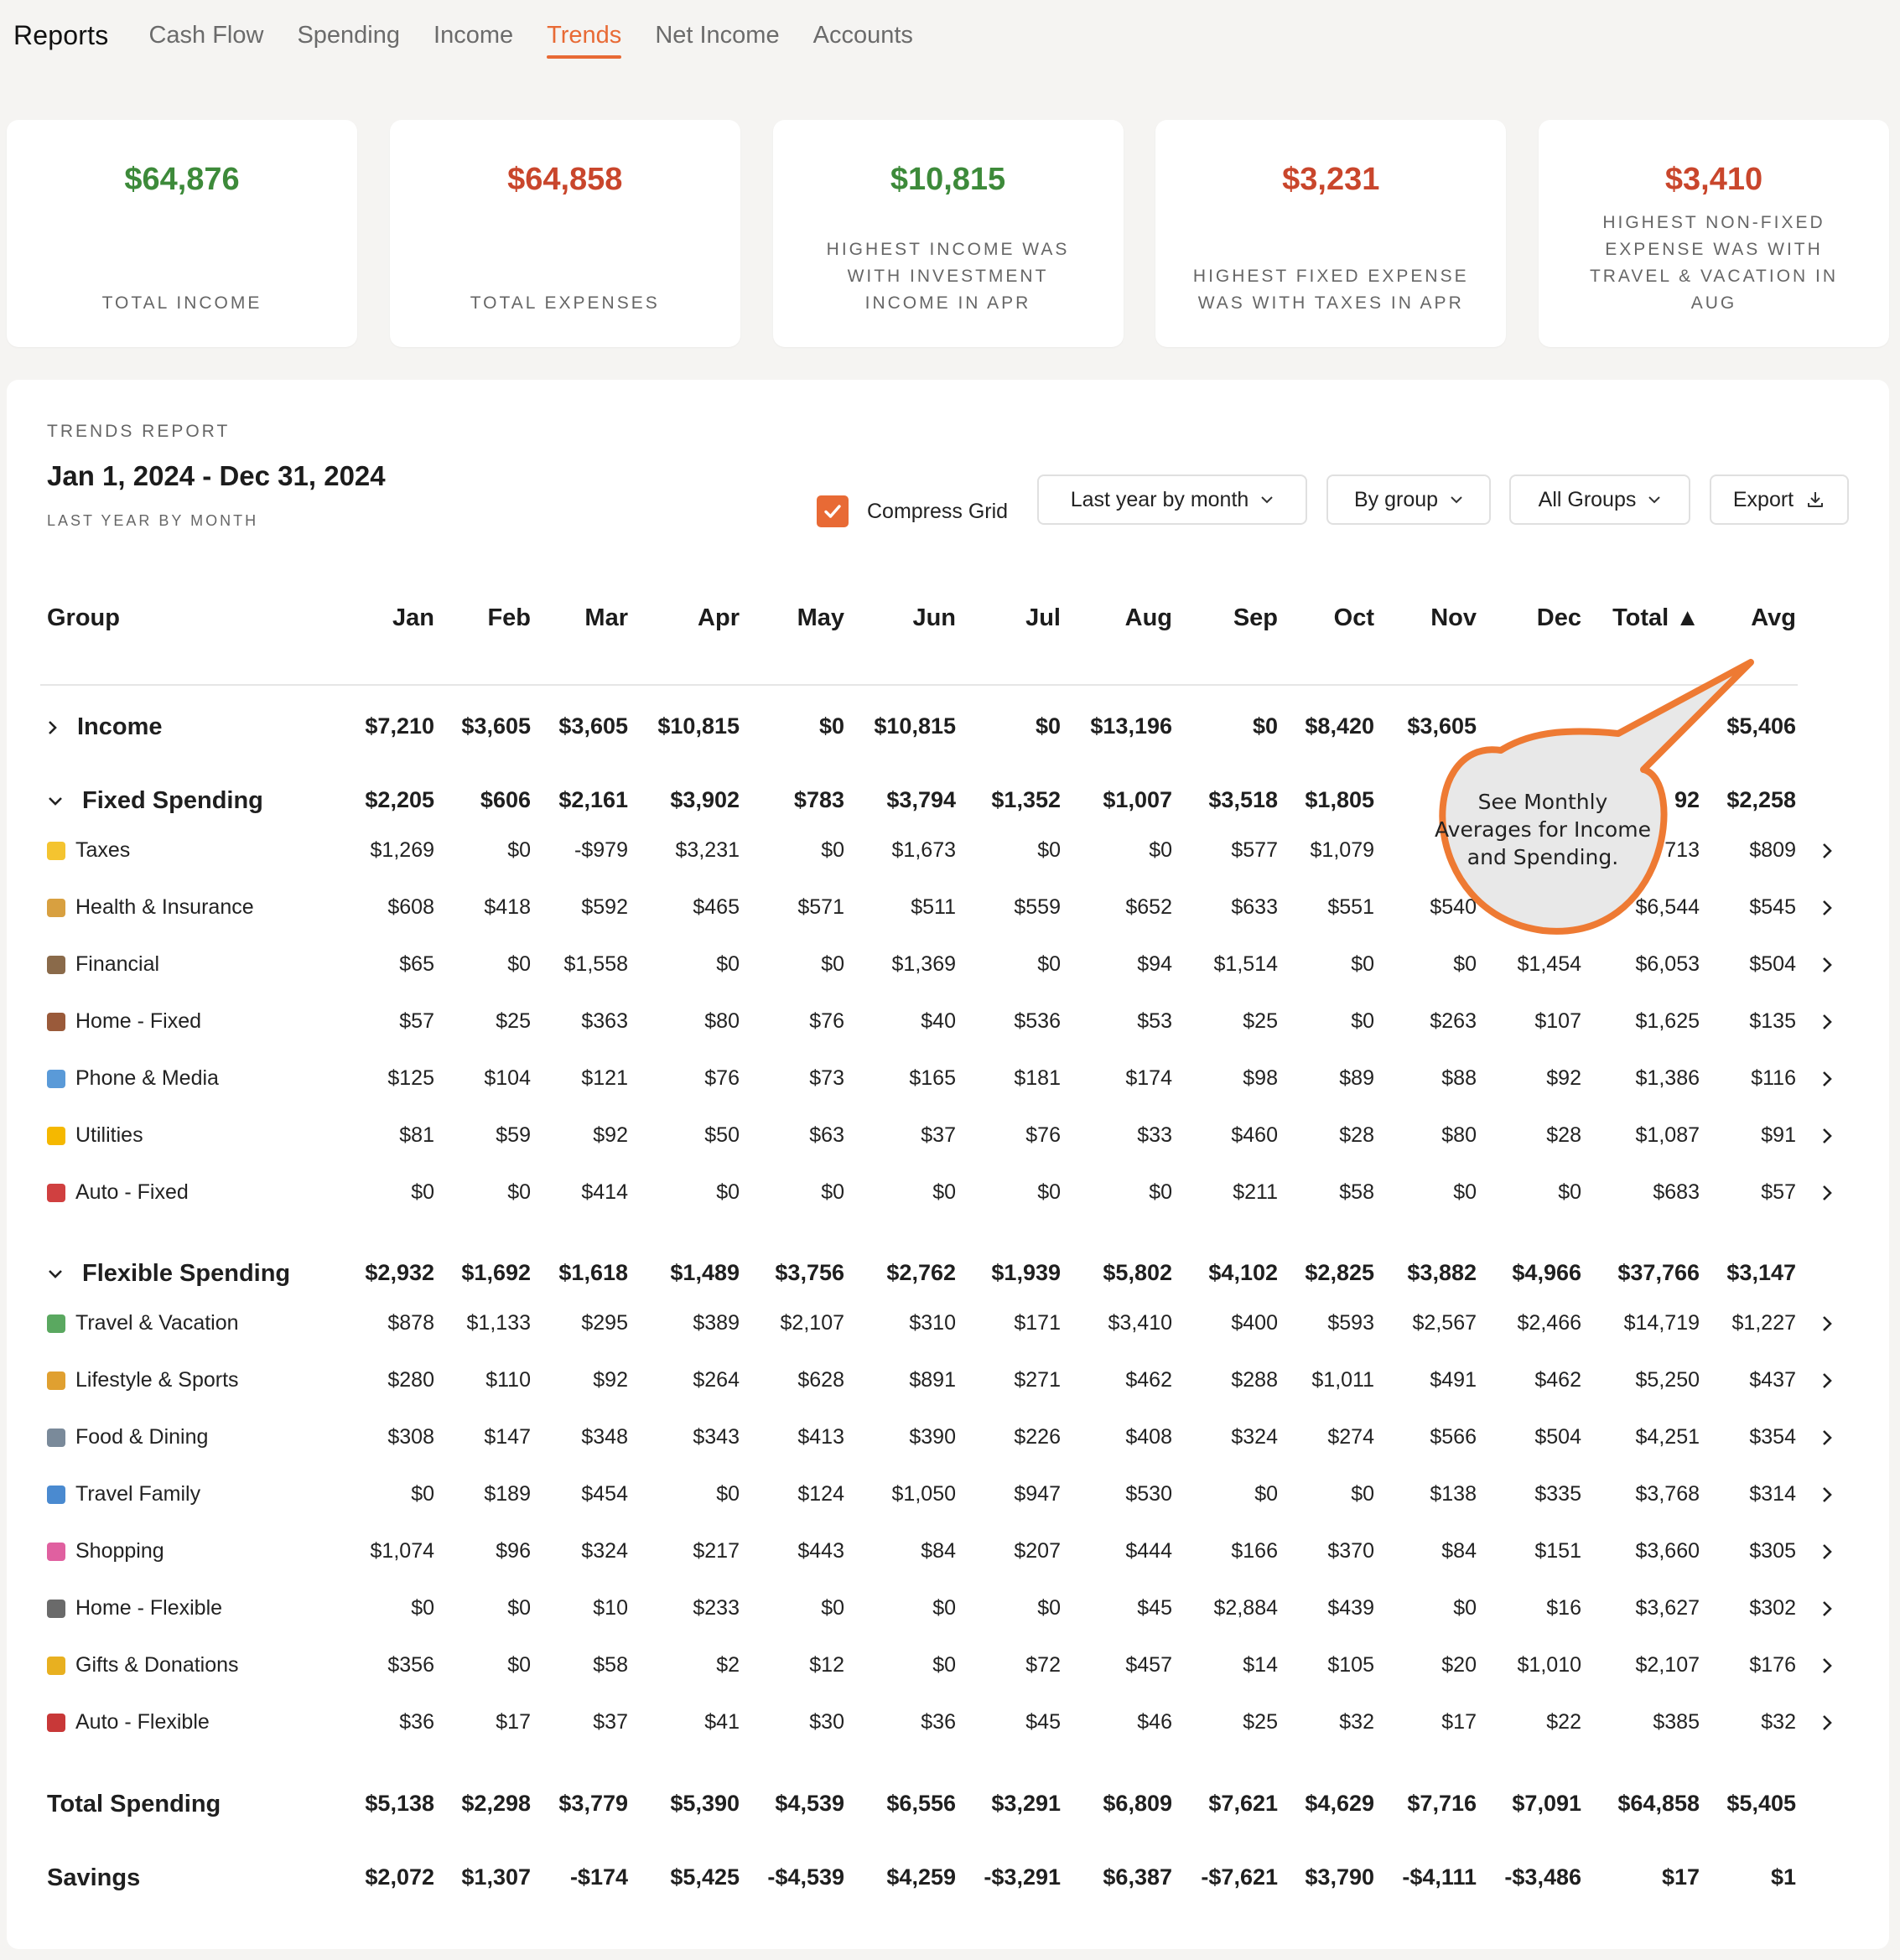  What do you see at coordinates (1761, 726) in the screenshot?
I see `avg-cell: $5,406` at bounding box center [1761, 726].